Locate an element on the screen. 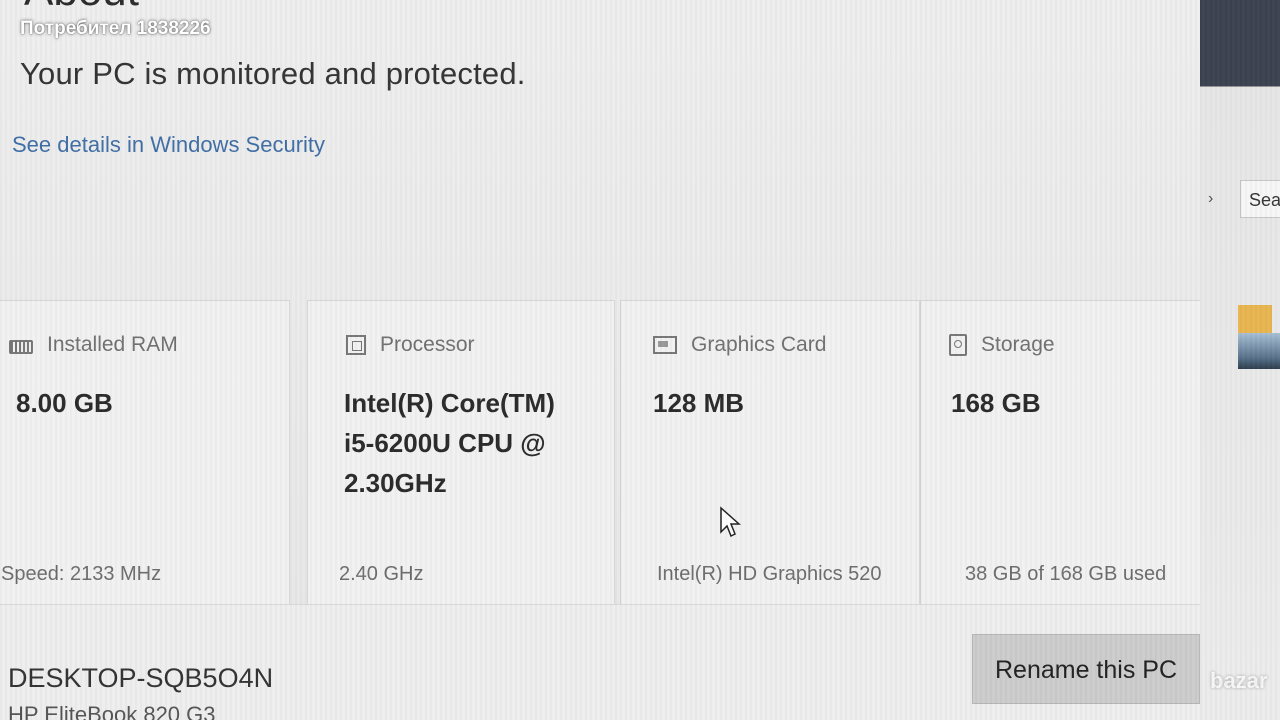 The image size is (1280, 720). ram-label-row: Installed RAM is located at coordinates (93, 345).